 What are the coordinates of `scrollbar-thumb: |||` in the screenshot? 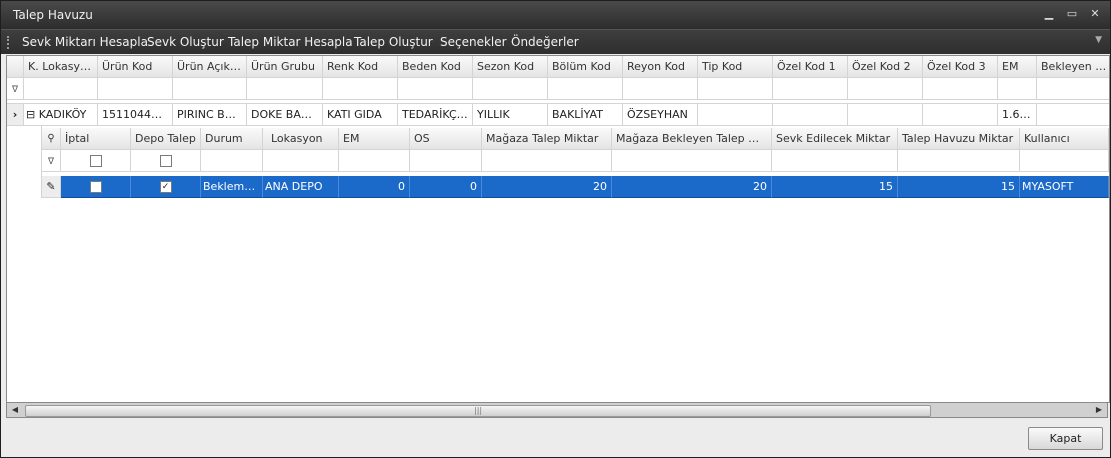 It's located at (478, 411).